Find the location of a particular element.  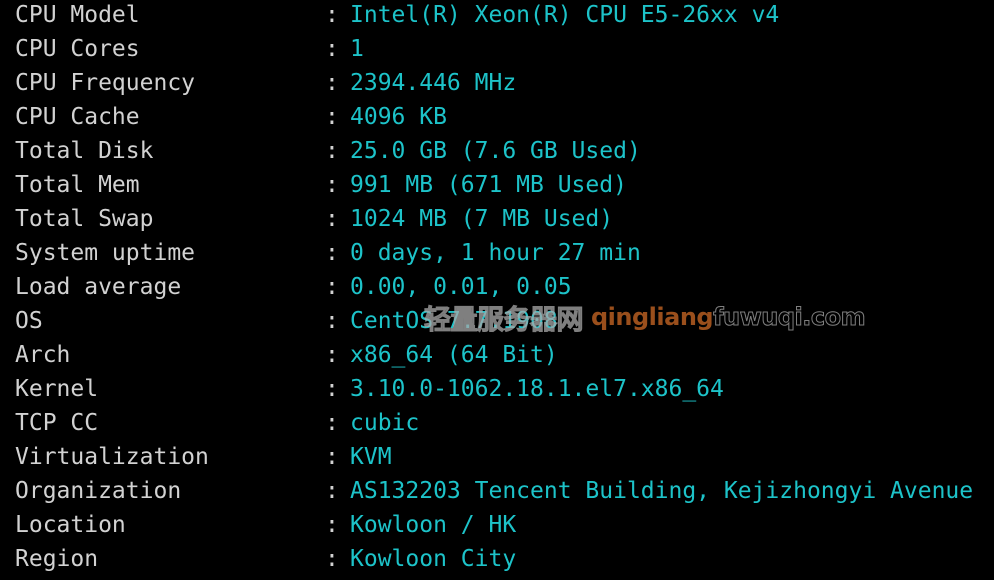

row-label: CPU Frequency is located at coordinates (105, 83).